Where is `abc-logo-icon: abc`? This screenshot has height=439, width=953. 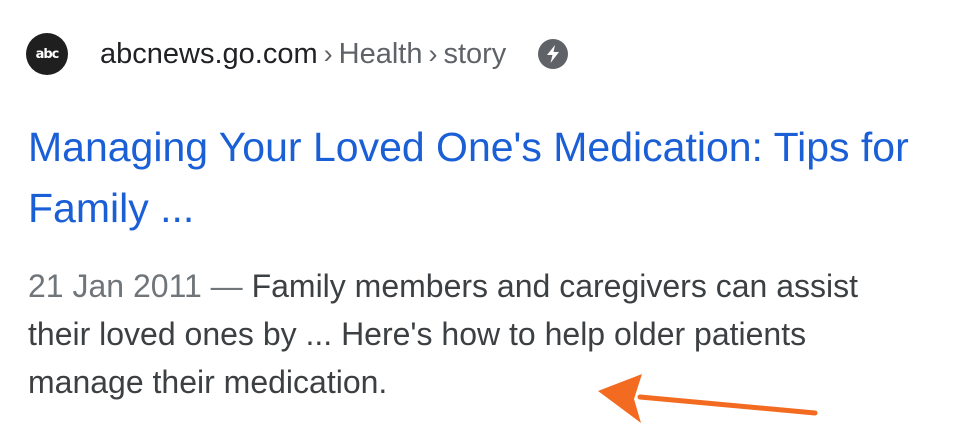 abc-logo-icon: abc is located at coordinates (47, 54).